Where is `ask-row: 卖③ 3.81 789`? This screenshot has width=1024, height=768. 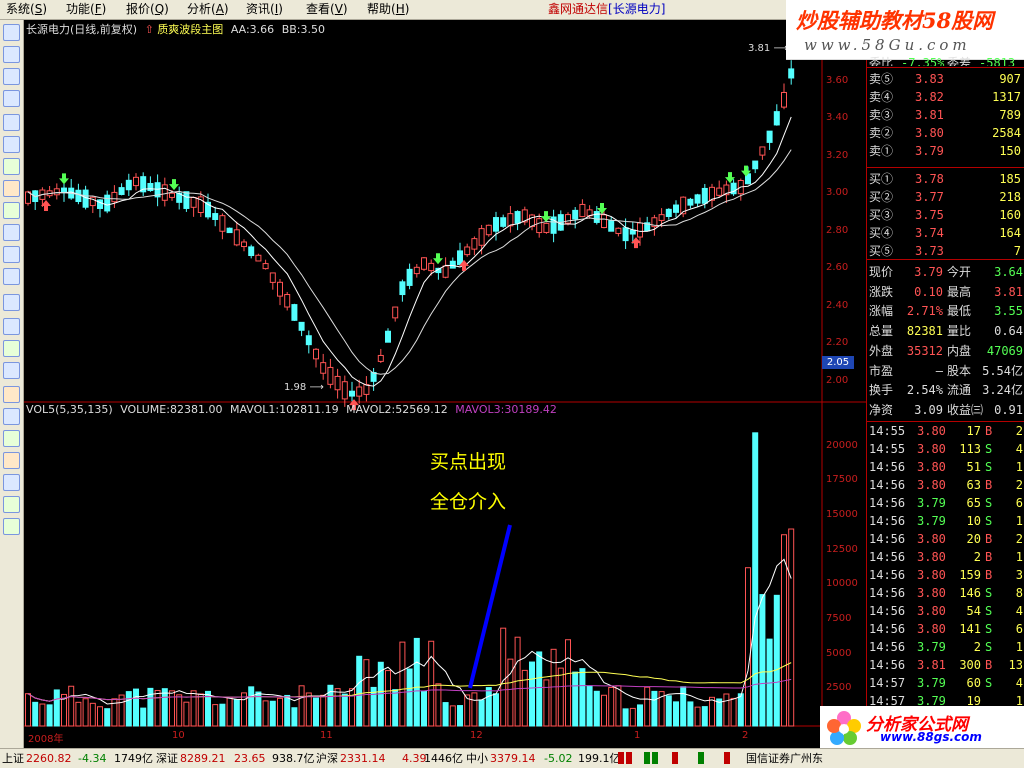
ask-row: 卖③ 3.81 789 is located at coordinates (945, 115).